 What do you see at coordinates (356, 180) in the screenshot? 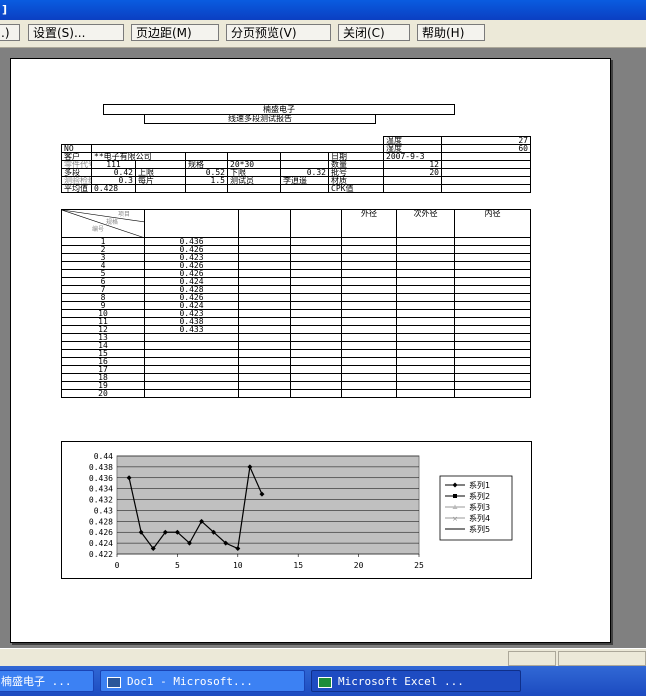
I see `material-label: 材质` at bounding box center [356, 180].